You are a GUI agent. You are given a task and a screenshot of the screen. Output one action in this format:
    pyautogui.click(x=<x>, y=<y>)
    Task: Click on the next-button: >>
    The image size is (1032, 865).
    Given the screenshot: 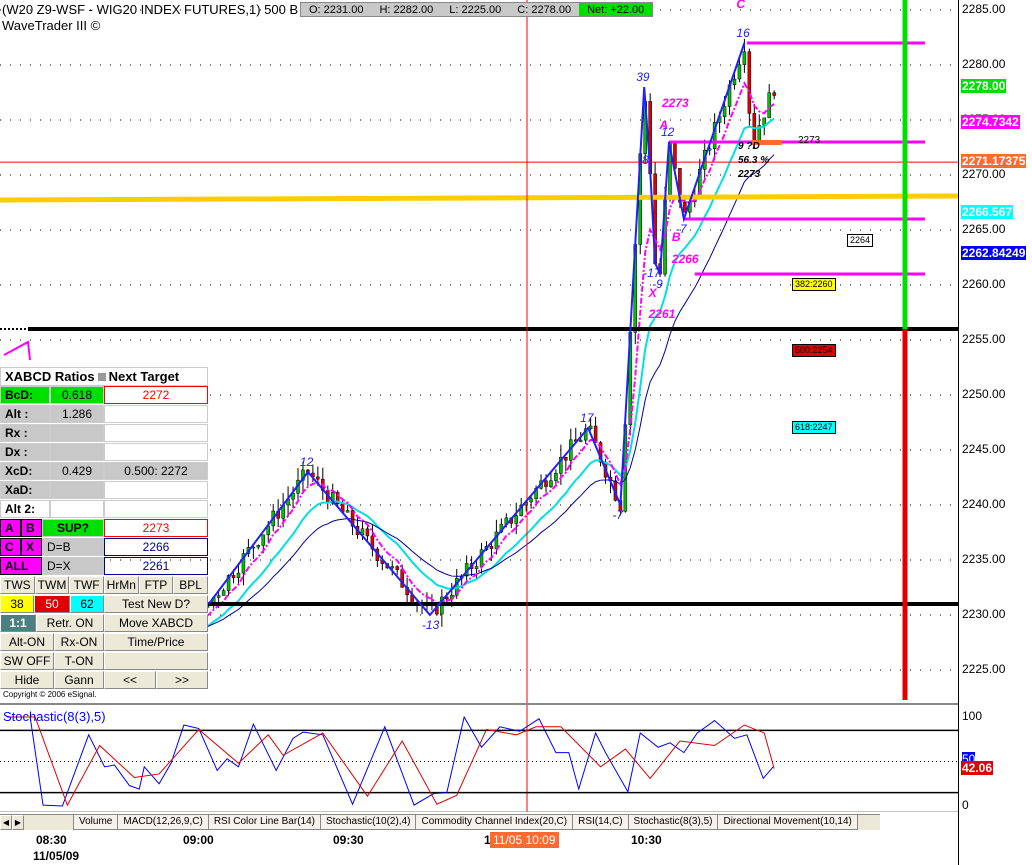 What is the action you would take?
    pyautogui.click(x=182, y=680)
    